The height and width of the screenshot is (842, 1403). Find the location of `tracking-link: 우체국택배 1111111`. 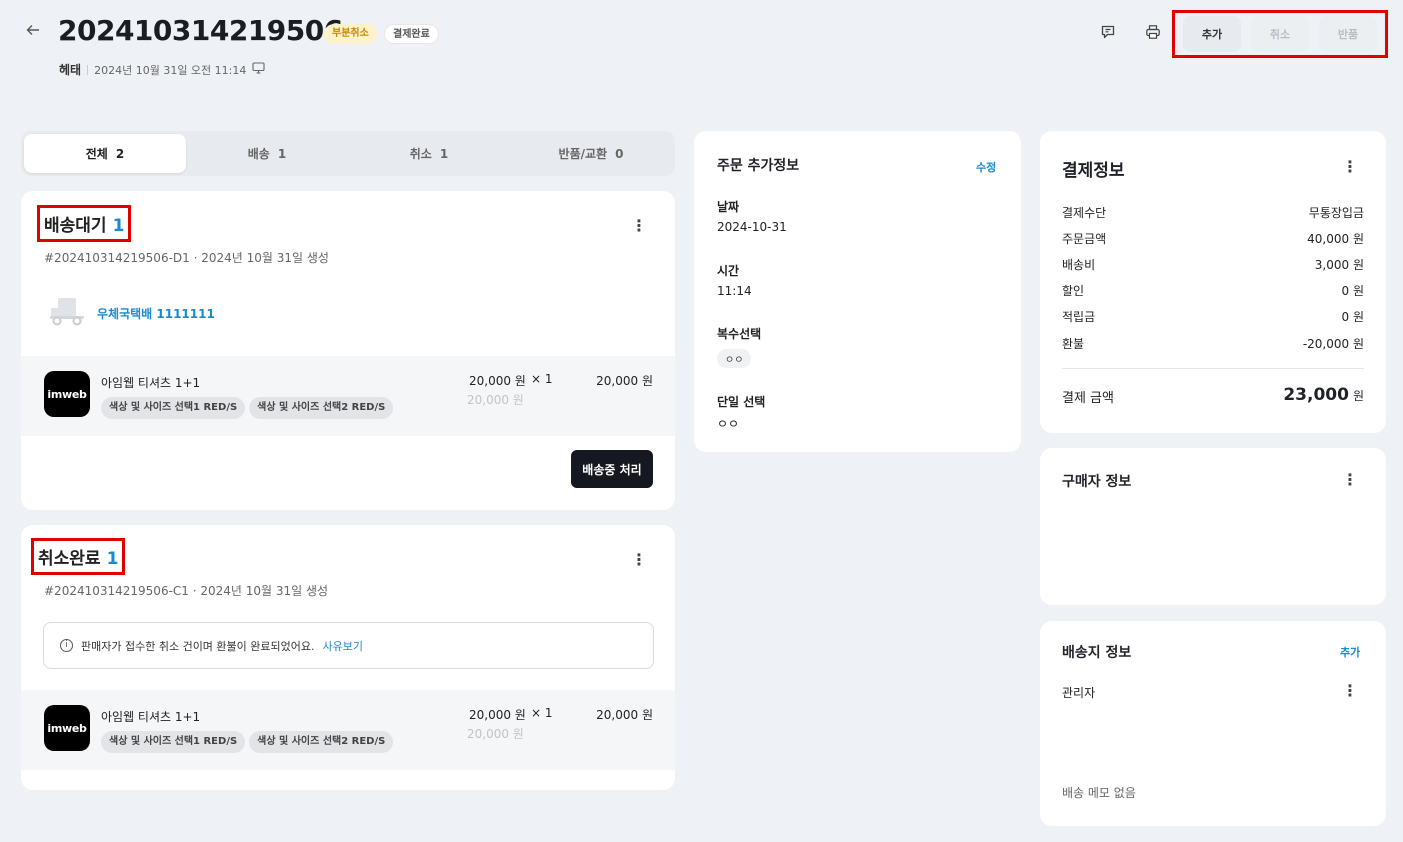

tracking-link: 우체국택배 1111111 is located at coordinates (156, 313).